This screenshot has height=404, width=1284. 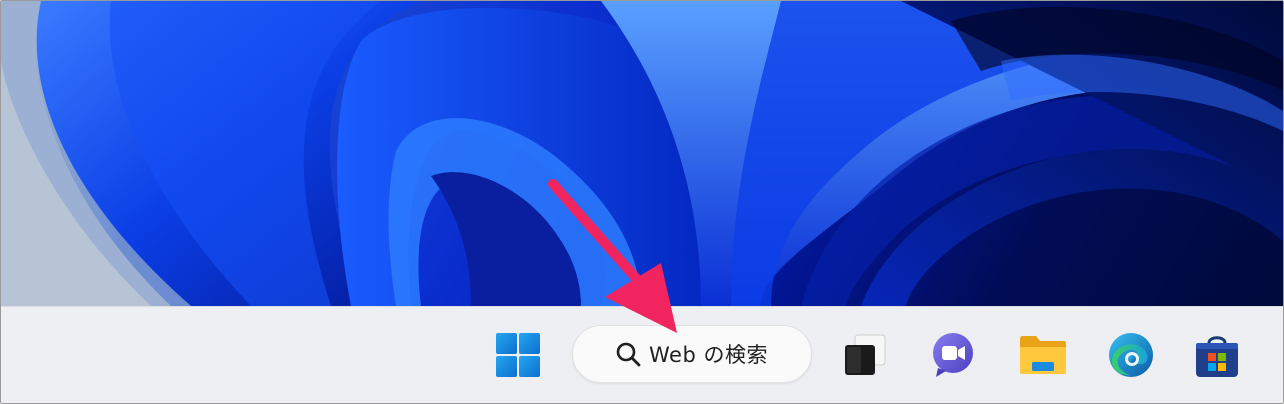 I want to click on taskbar-search-box: Web の検索, so click(x=692, y=354).